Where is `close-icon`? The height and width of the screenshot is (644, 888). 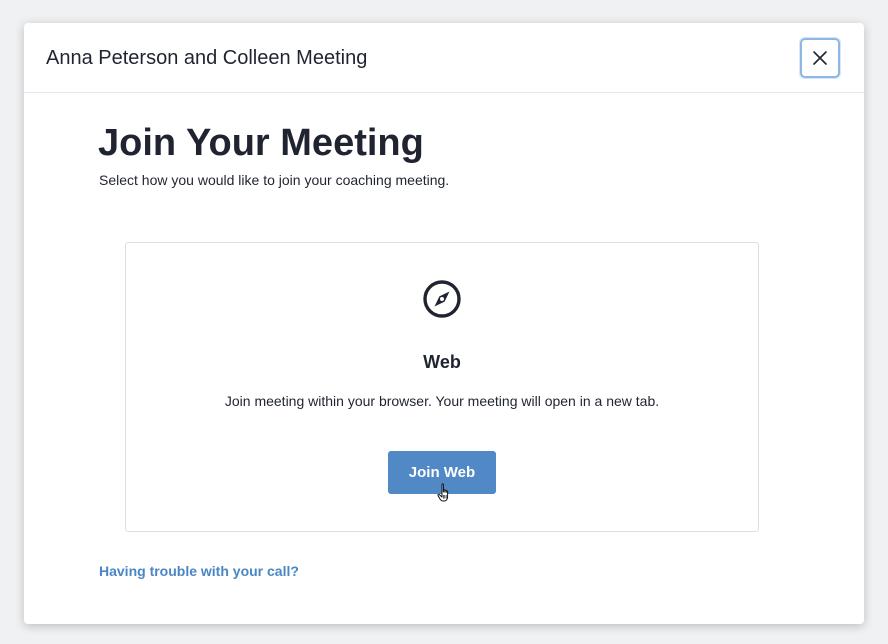 close-icon is located at coordinates (820, 58).